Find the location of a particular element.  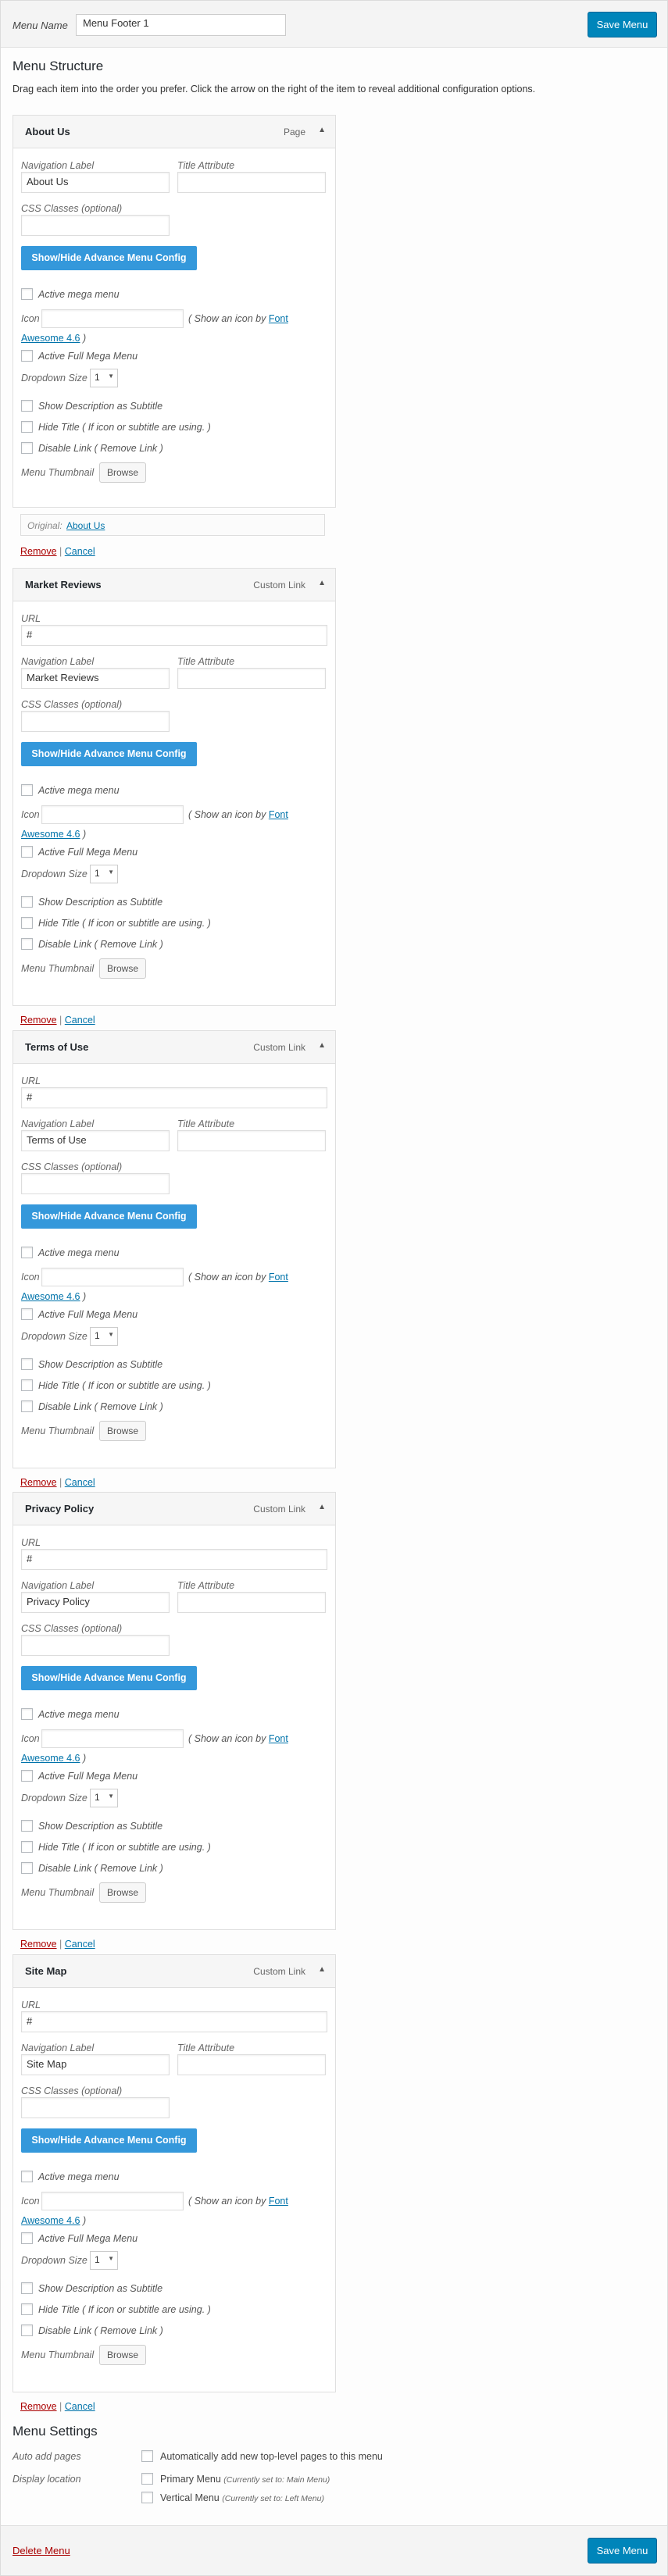

auto-add-pages-checkbox is located at coordinates (147, 2456).